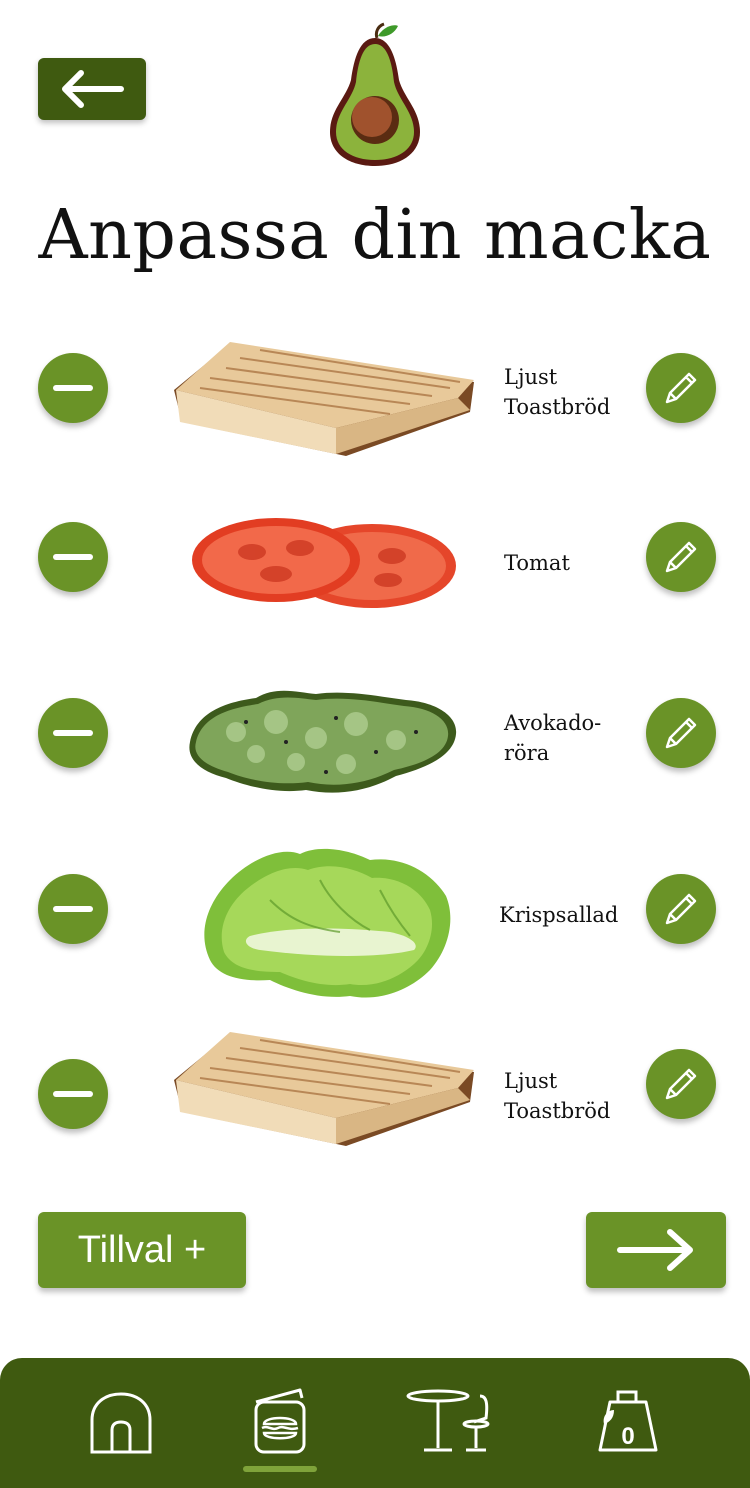 The image size is (750, 1488). I want to click on add-extras-button: Tillval +, so click(142, 1250).